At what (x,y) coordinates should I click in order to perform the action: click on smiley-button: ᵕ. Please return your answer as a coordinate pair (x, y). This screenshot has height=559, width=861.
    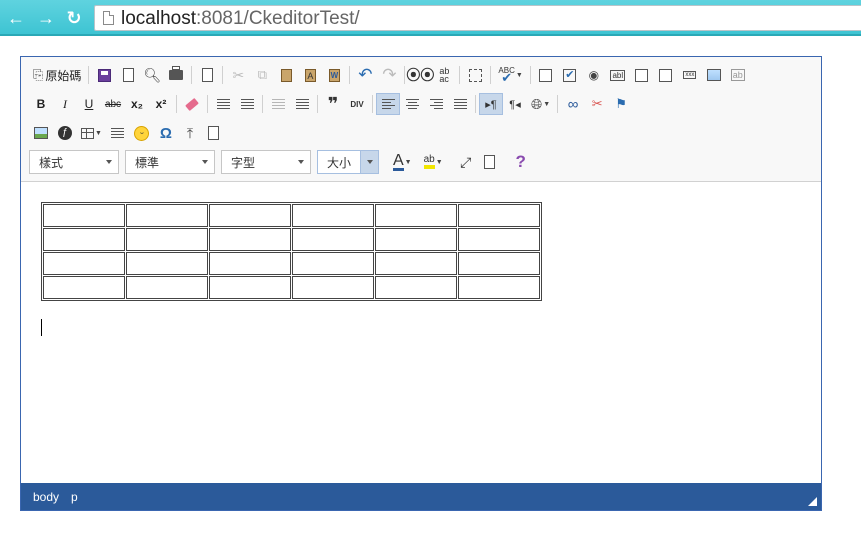
    Looking at the image, I should click on (142, 133).